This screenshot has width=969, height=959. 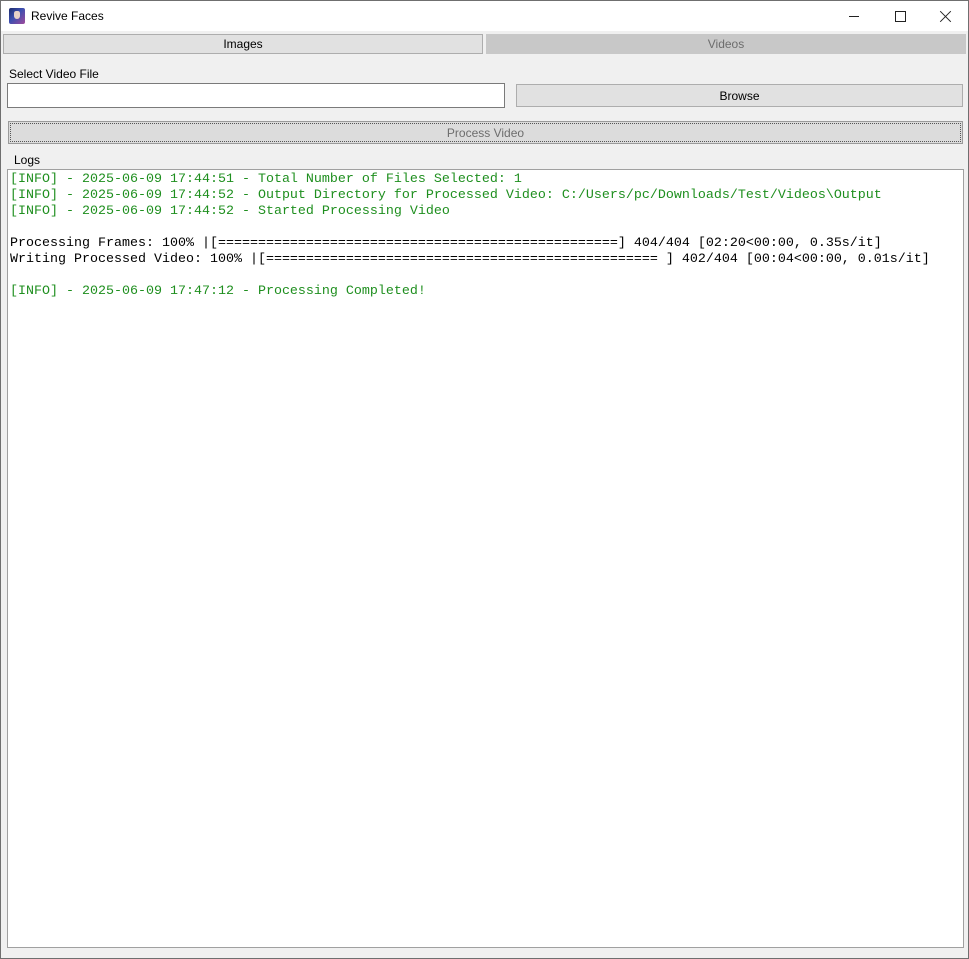 I want to click on select-video-file-label: Select Video File, so click(x=54, y=74).